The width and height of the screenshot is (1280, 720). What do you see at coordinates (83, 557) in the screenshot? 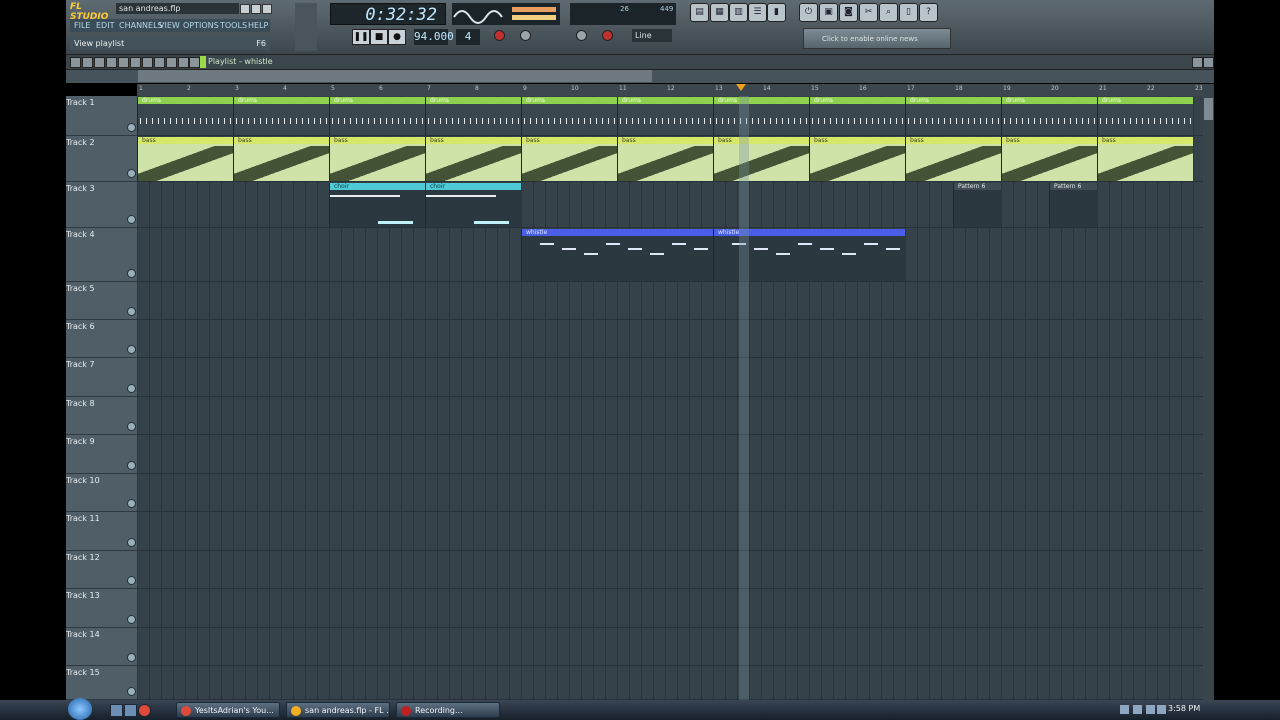
I see `track-name: Track 12` at bounding box center [83, 557].